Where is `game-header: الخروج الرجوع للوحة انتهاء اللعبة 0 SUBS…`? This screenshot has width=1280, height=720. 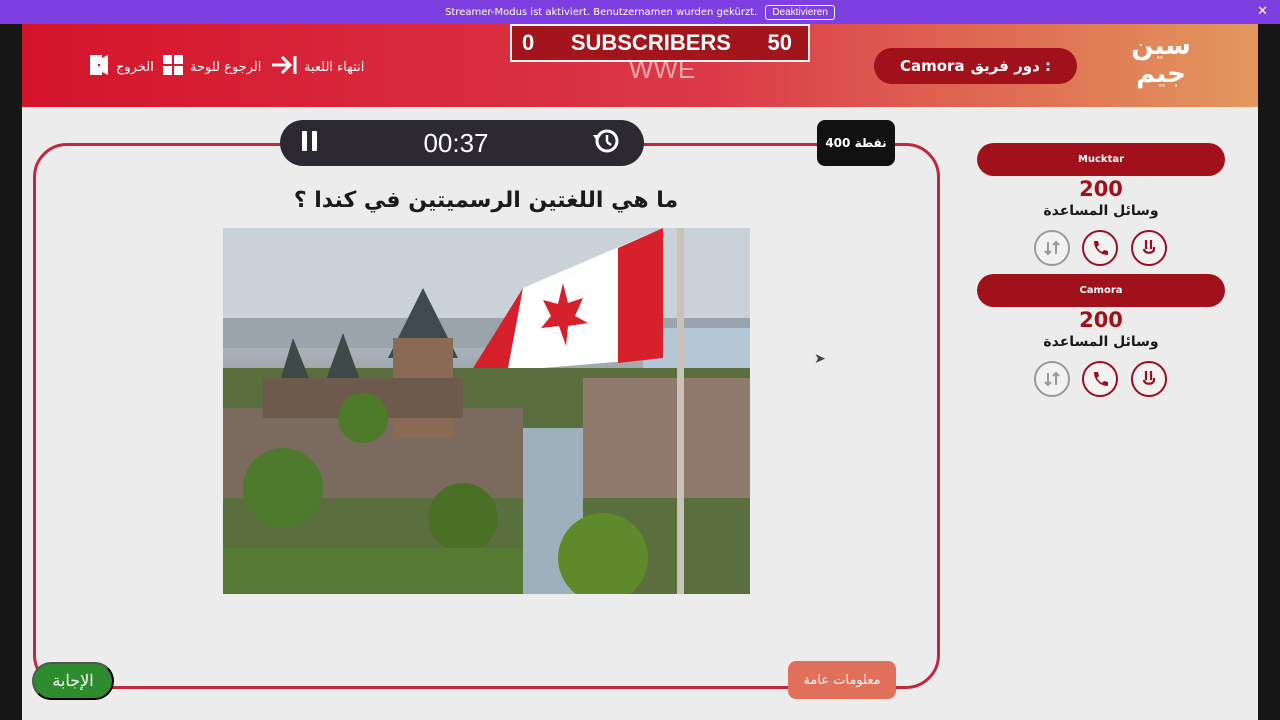 game-header: الخروج الرجوع للوحة انتهاء اللعبة 0 SUBS… is located at coordinates (640, 65).